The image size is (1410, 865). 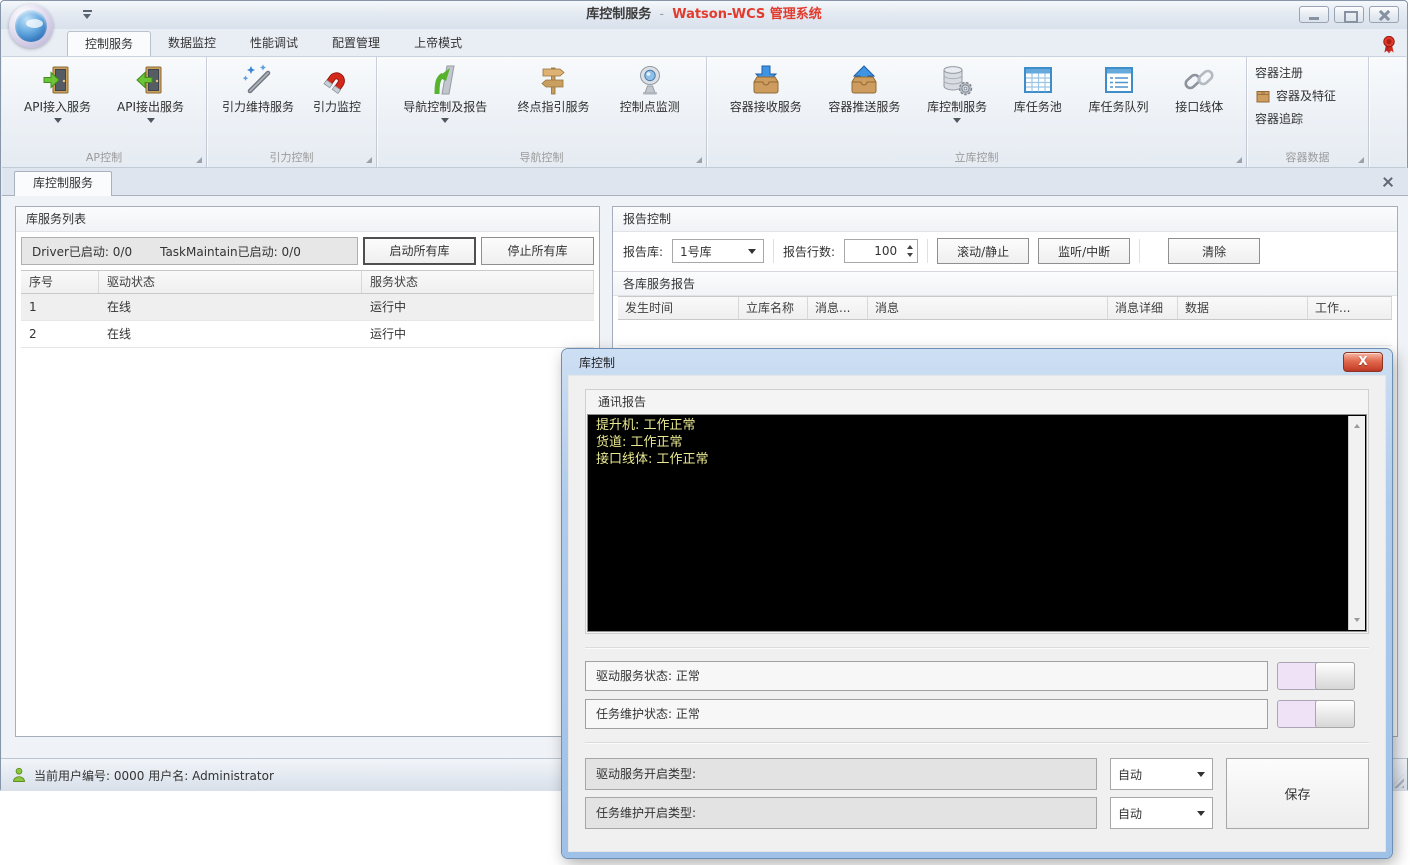 What do you see at coordinates (257, 107) in the screenshot?
I see `ribbon-button-label: 引力维持服务` at bounding box center [257, 107].